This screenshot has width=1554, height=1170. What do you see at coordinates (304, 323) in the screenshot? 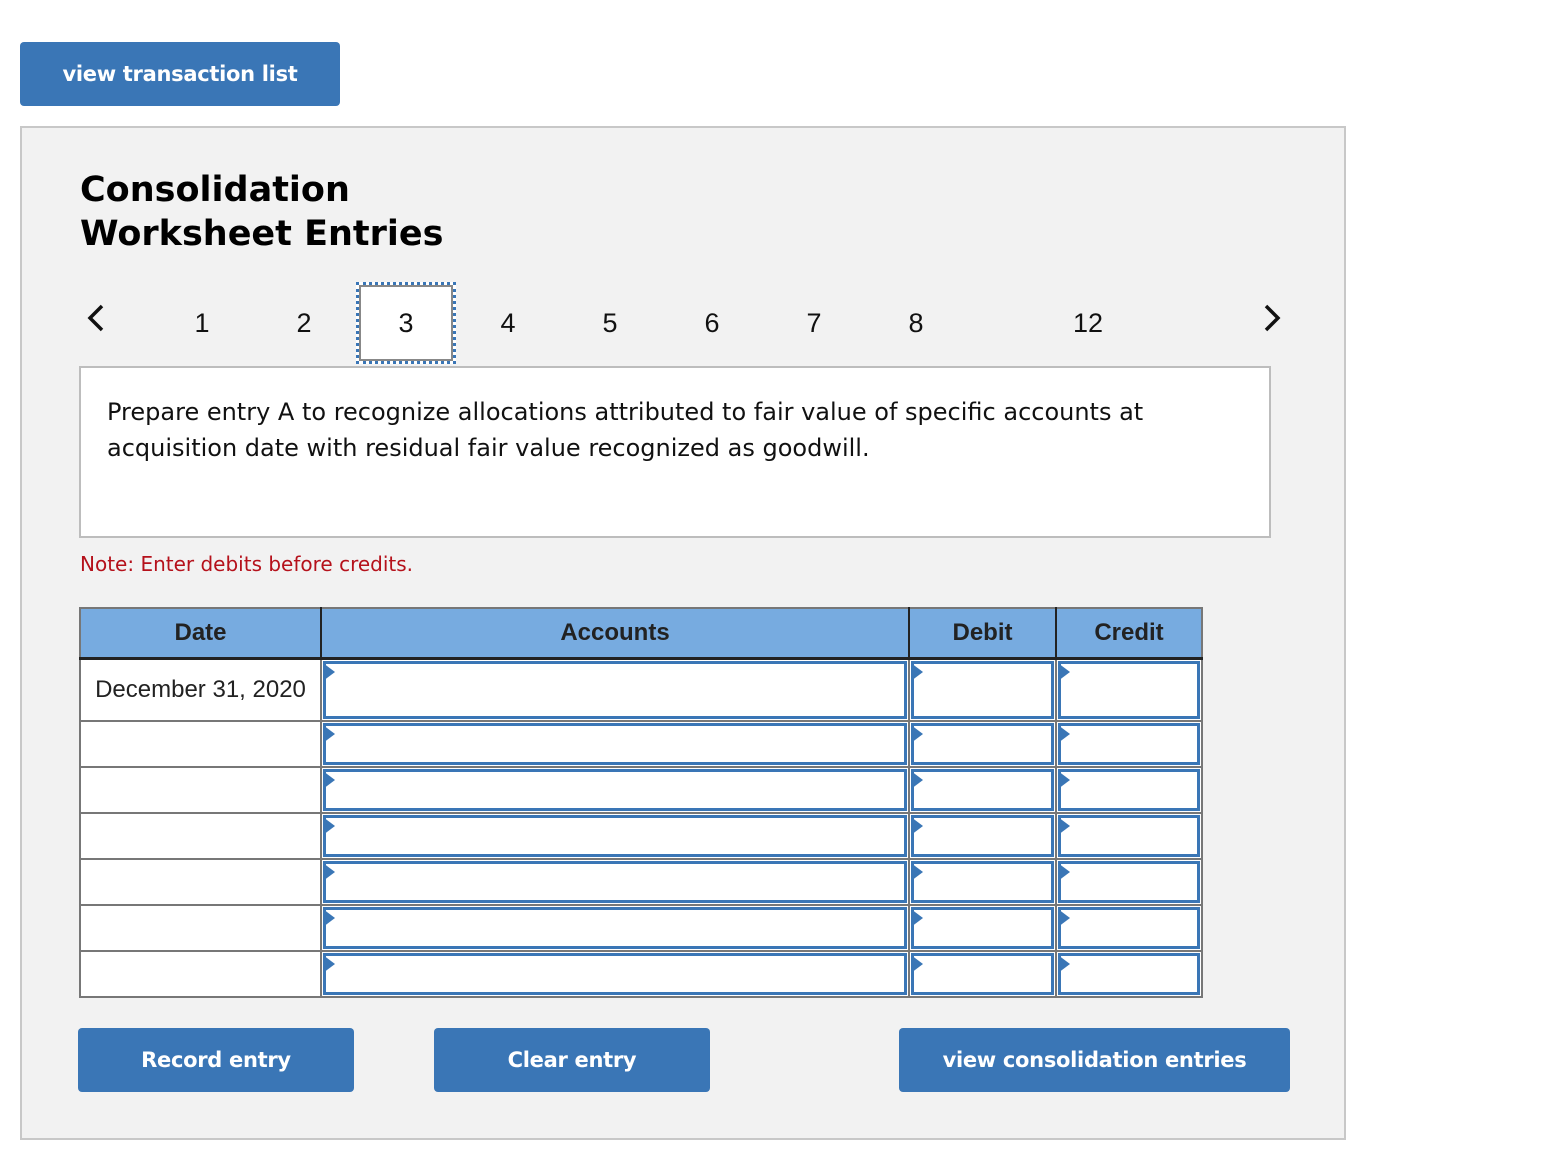
I see `page-tab-2: 2` at bounding box center [304, 323].